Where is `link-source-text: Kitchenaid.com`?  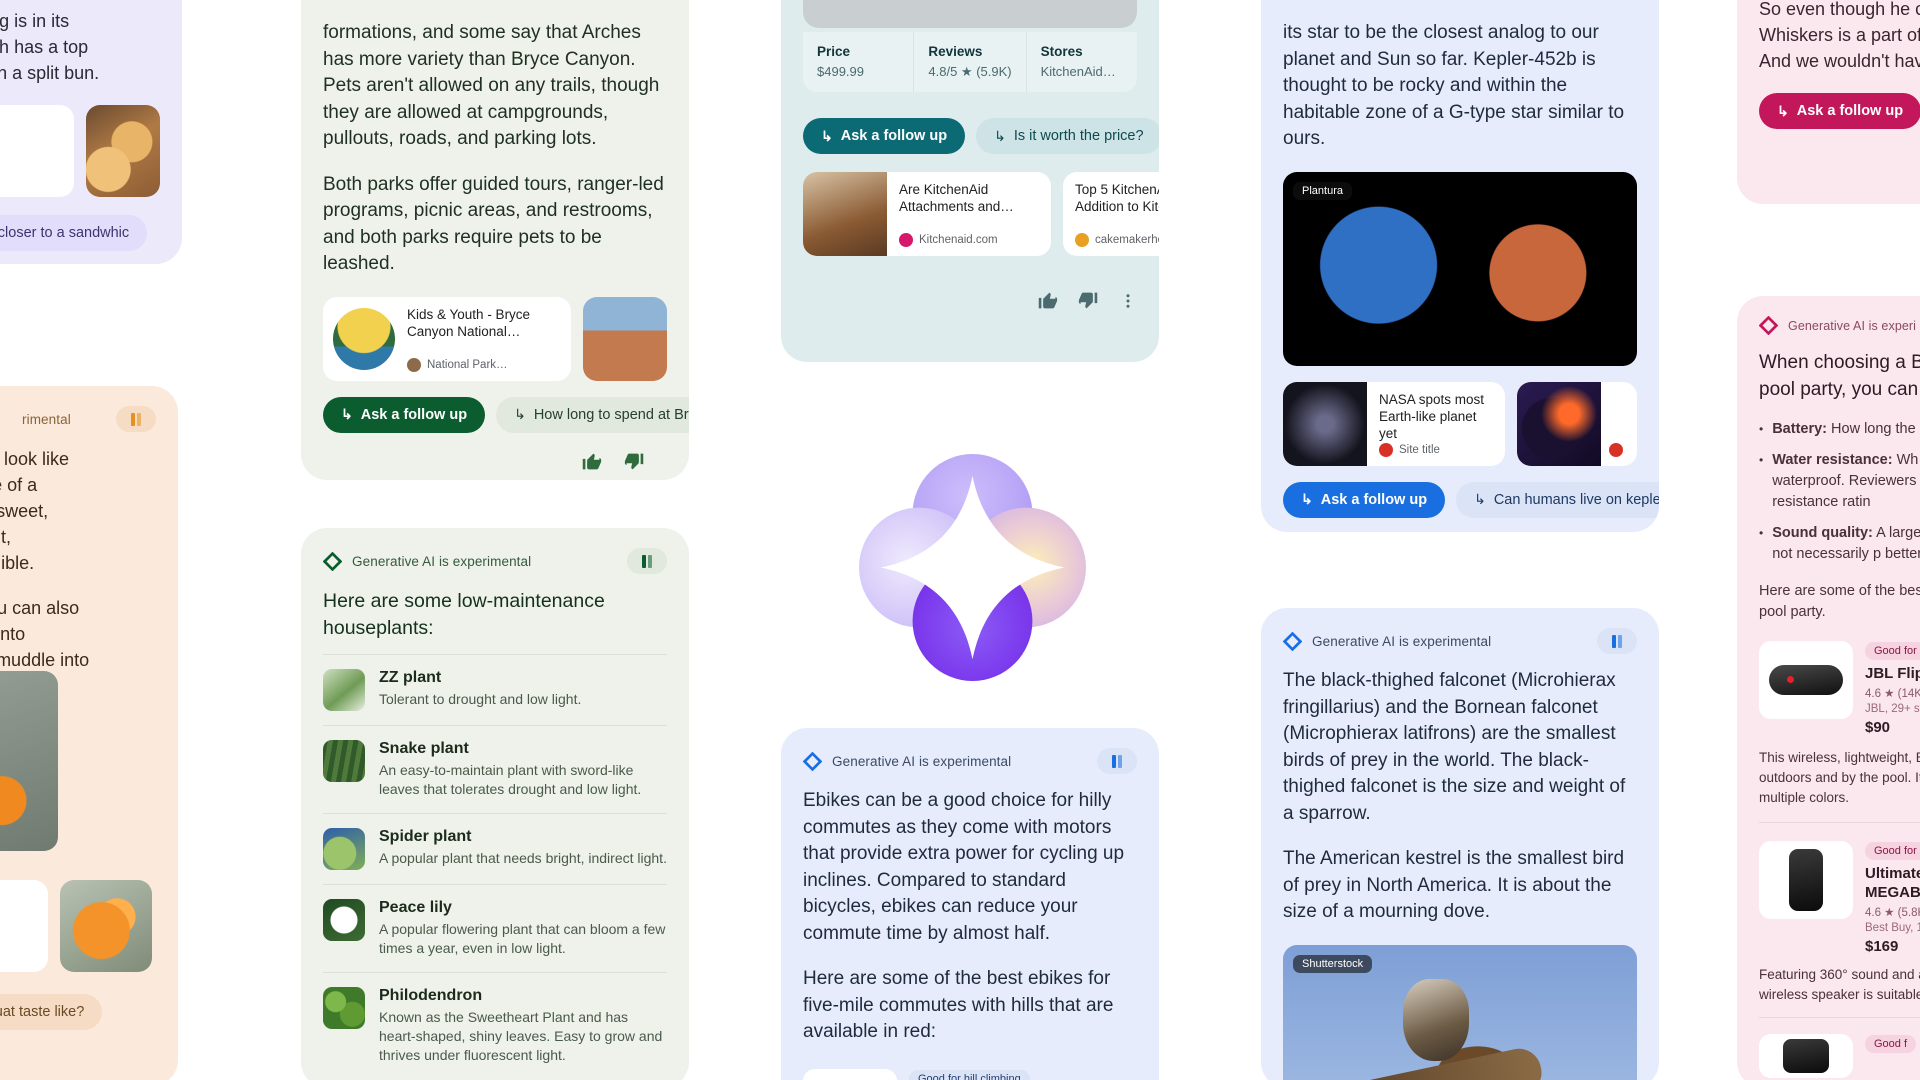
link-source-text: Kitchenaid.com is located at coordinates (958, 240).